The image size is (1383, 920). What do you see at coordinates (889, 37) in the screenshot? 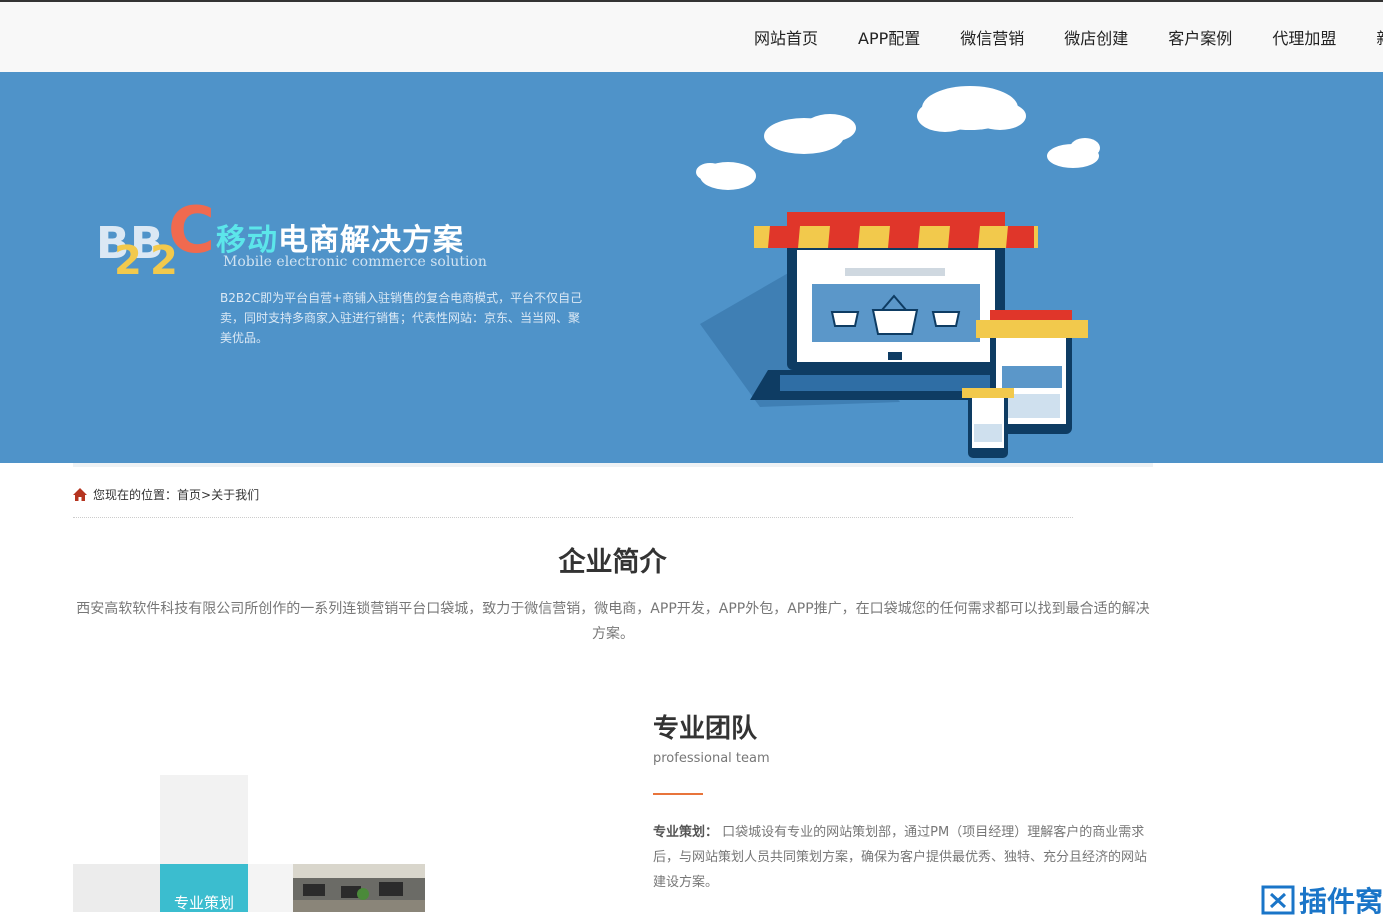
I see `nav-item-app-config: APP配置` at bounding box center [889, 37].